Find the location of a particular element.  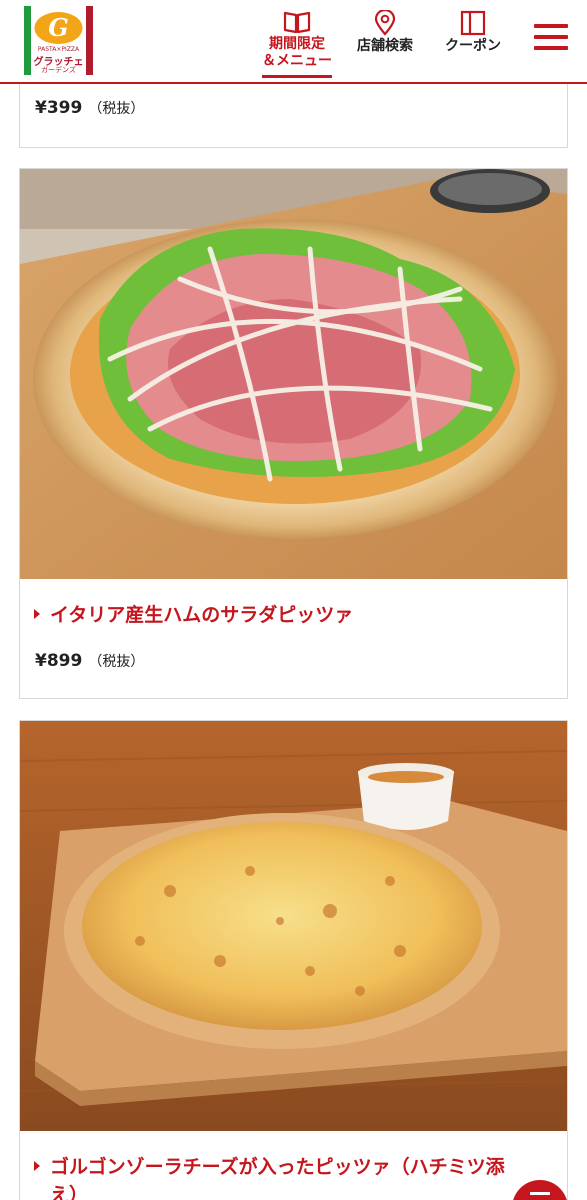

item-name-link: イタリア産生ハムのサラダピッツァ is located at coordinates (193, 615).